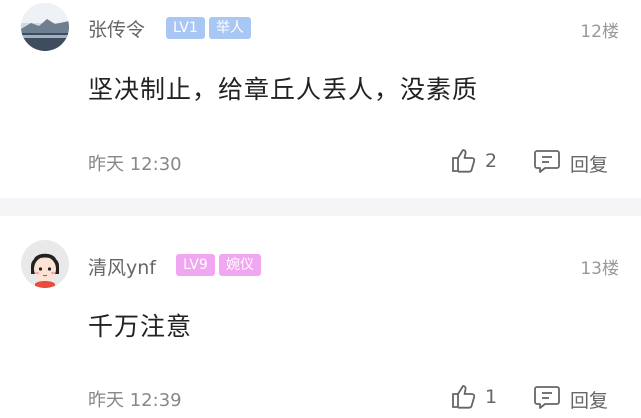 The image size is (641, 418). I want to click on comment-time: 昨天 12:39, so click(135, 400).